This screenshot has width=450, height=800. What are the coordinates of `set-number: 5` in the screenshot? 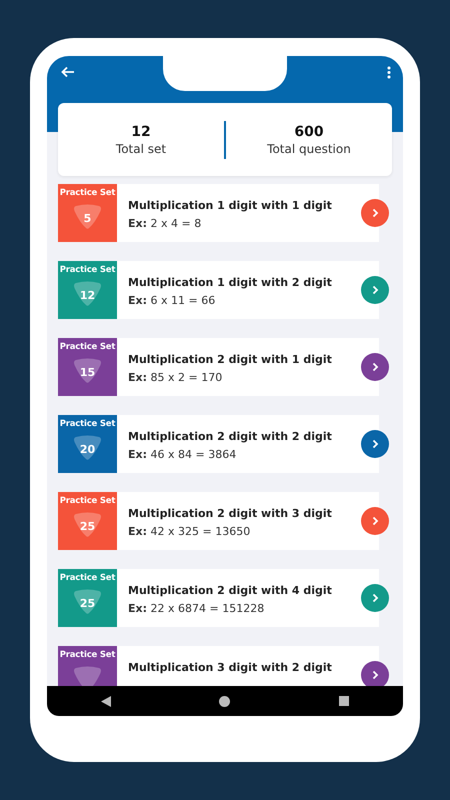 It's located at (87, 218).